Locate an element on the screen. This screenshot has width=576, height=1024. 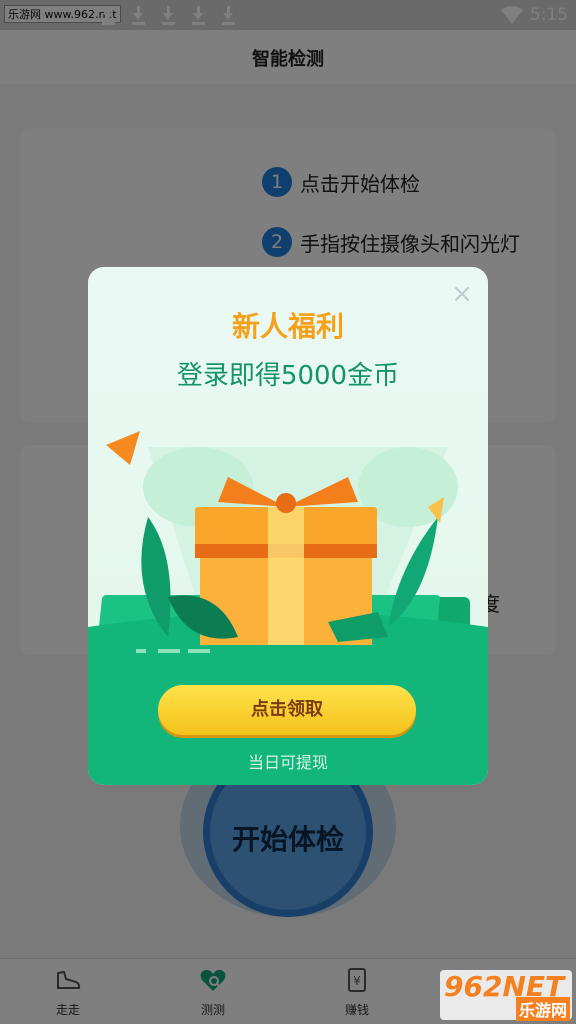
watermark-logo: 962NET 乐游网 is located at coordinates (506, 995).